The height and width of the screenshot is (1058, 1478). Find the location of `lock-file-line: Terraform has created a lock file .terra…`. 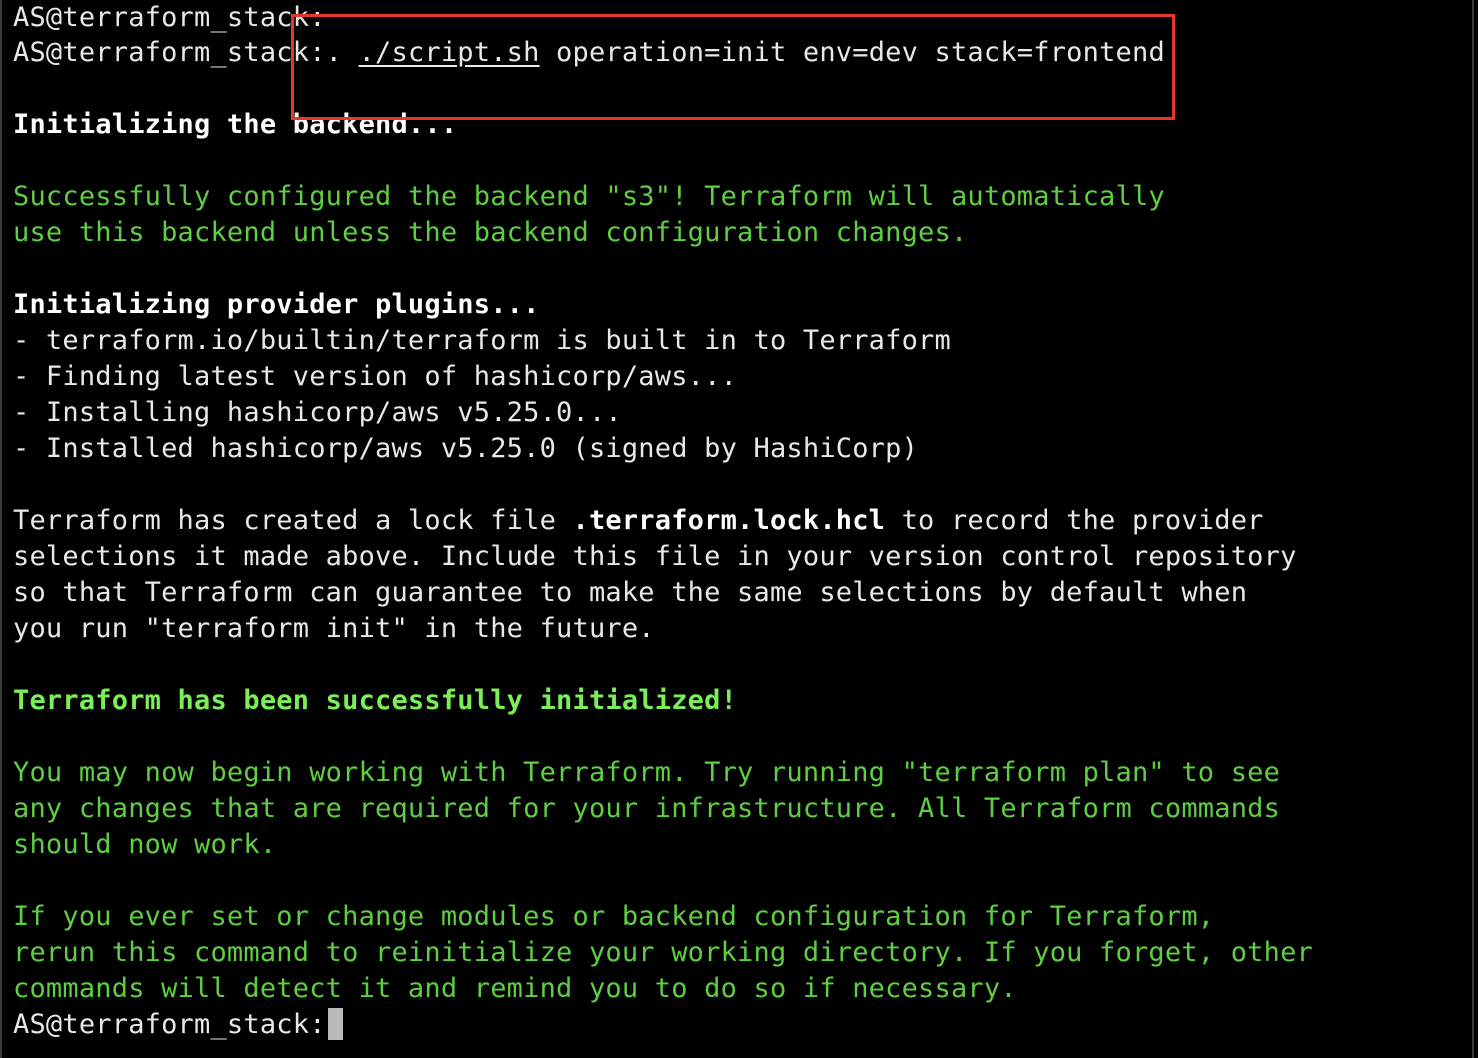

lock-file-line: Terraform has created a lock file .terra… is located at coordinates (638, 521).